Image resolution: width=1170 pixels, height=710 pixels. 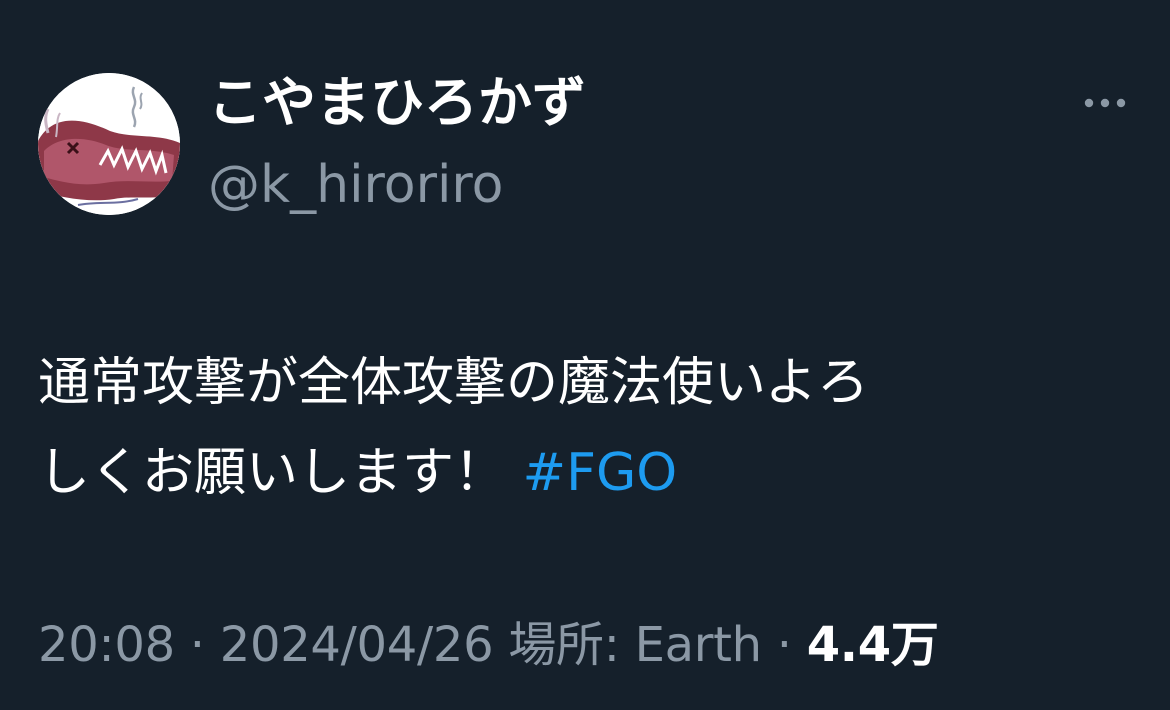 What do you see at coordinates (355, 185) in the screenshot?
I see `user-handle: @k_hiroriro` at bounding box center [355, 185].